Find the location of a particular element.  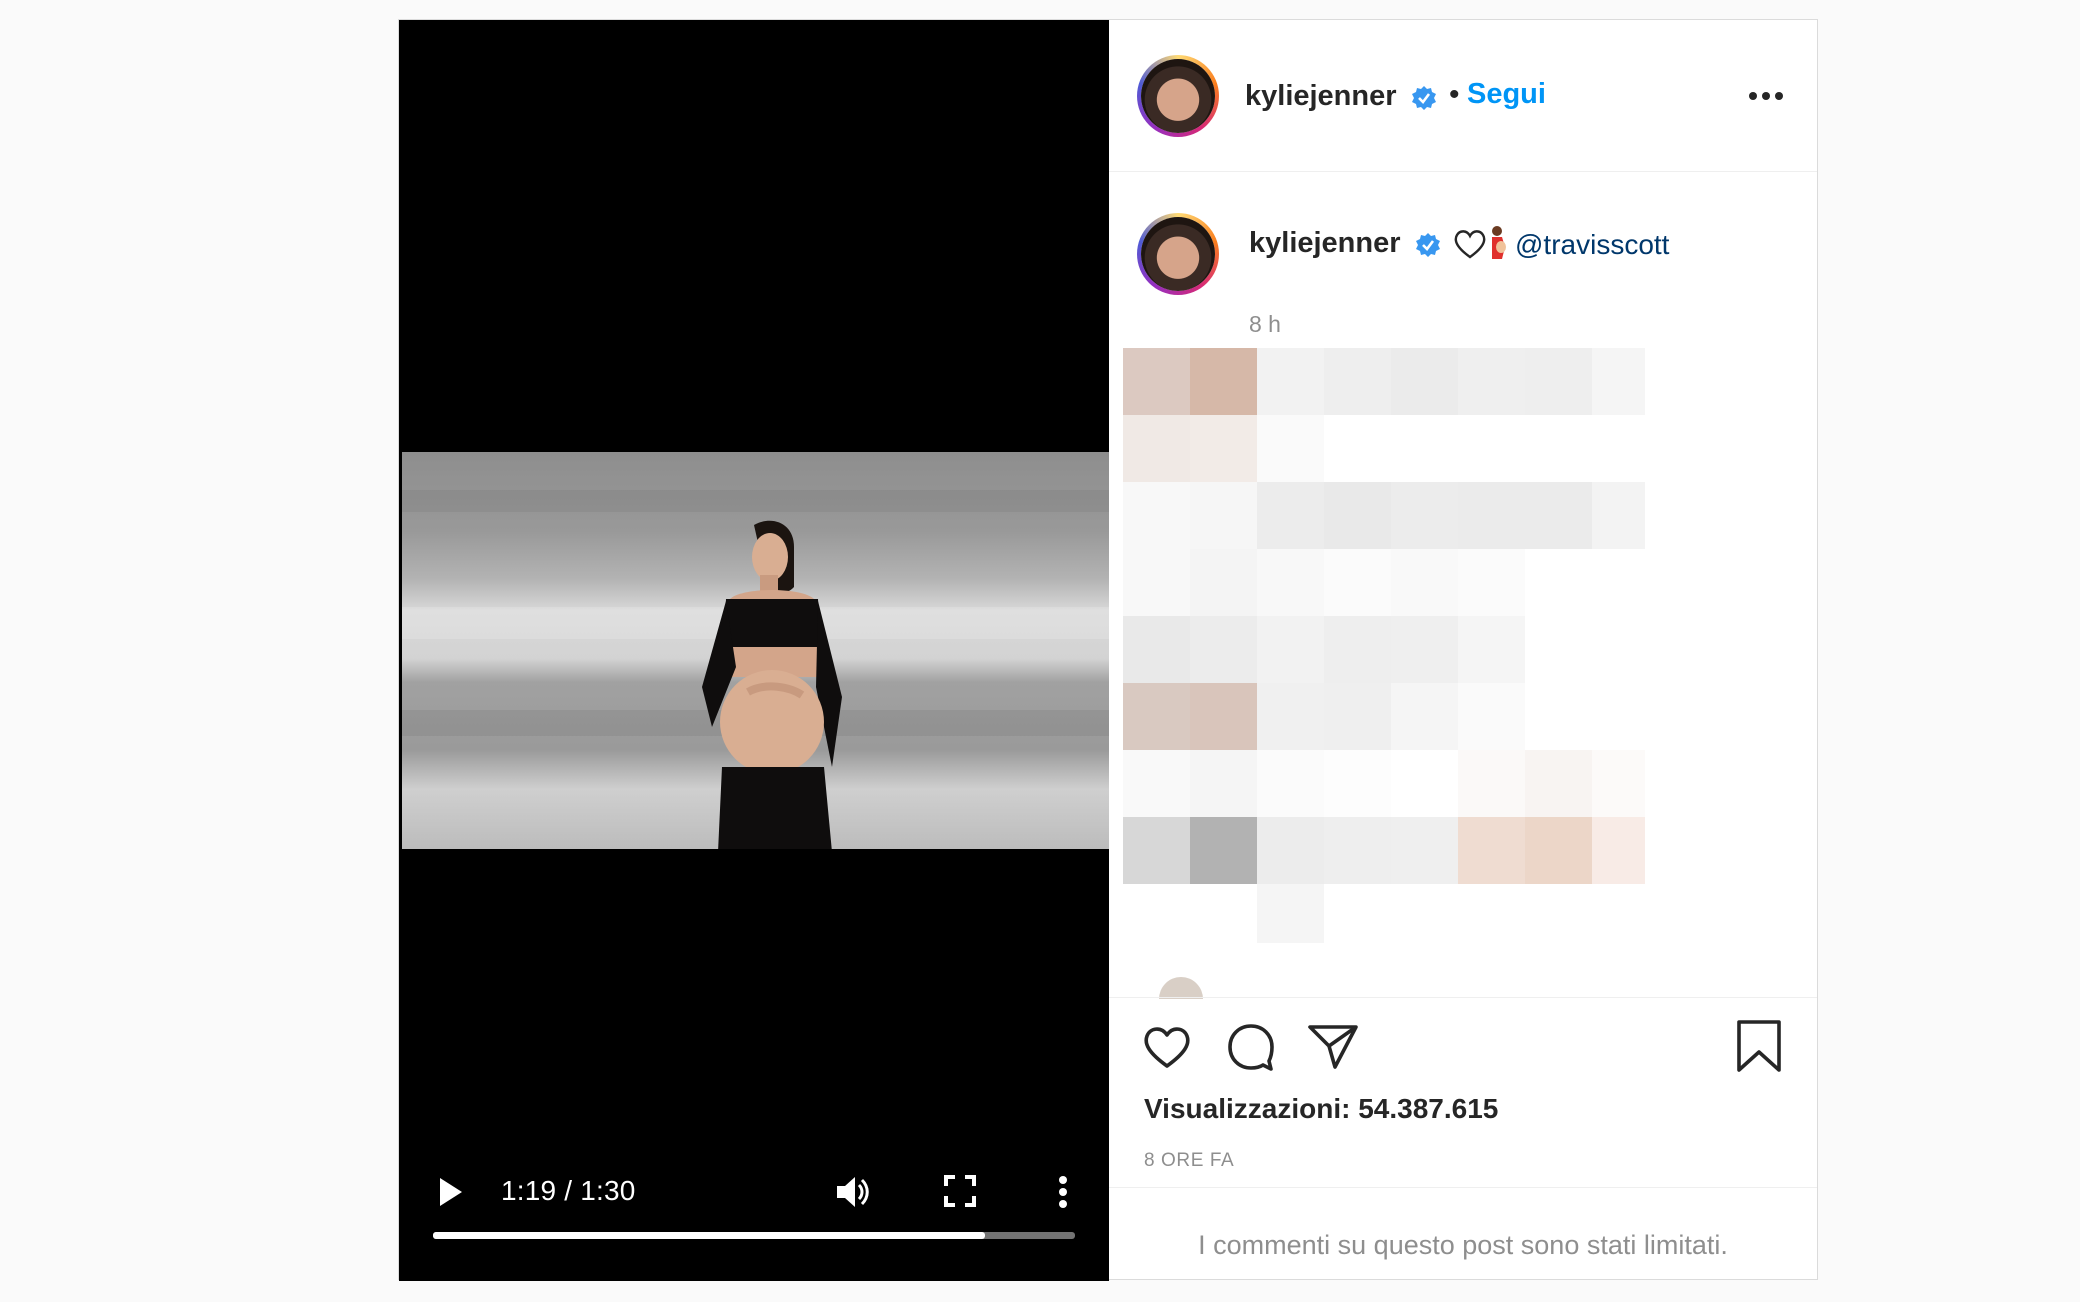

white-heart-emoji-icon is located at coordinates (1470, 244).